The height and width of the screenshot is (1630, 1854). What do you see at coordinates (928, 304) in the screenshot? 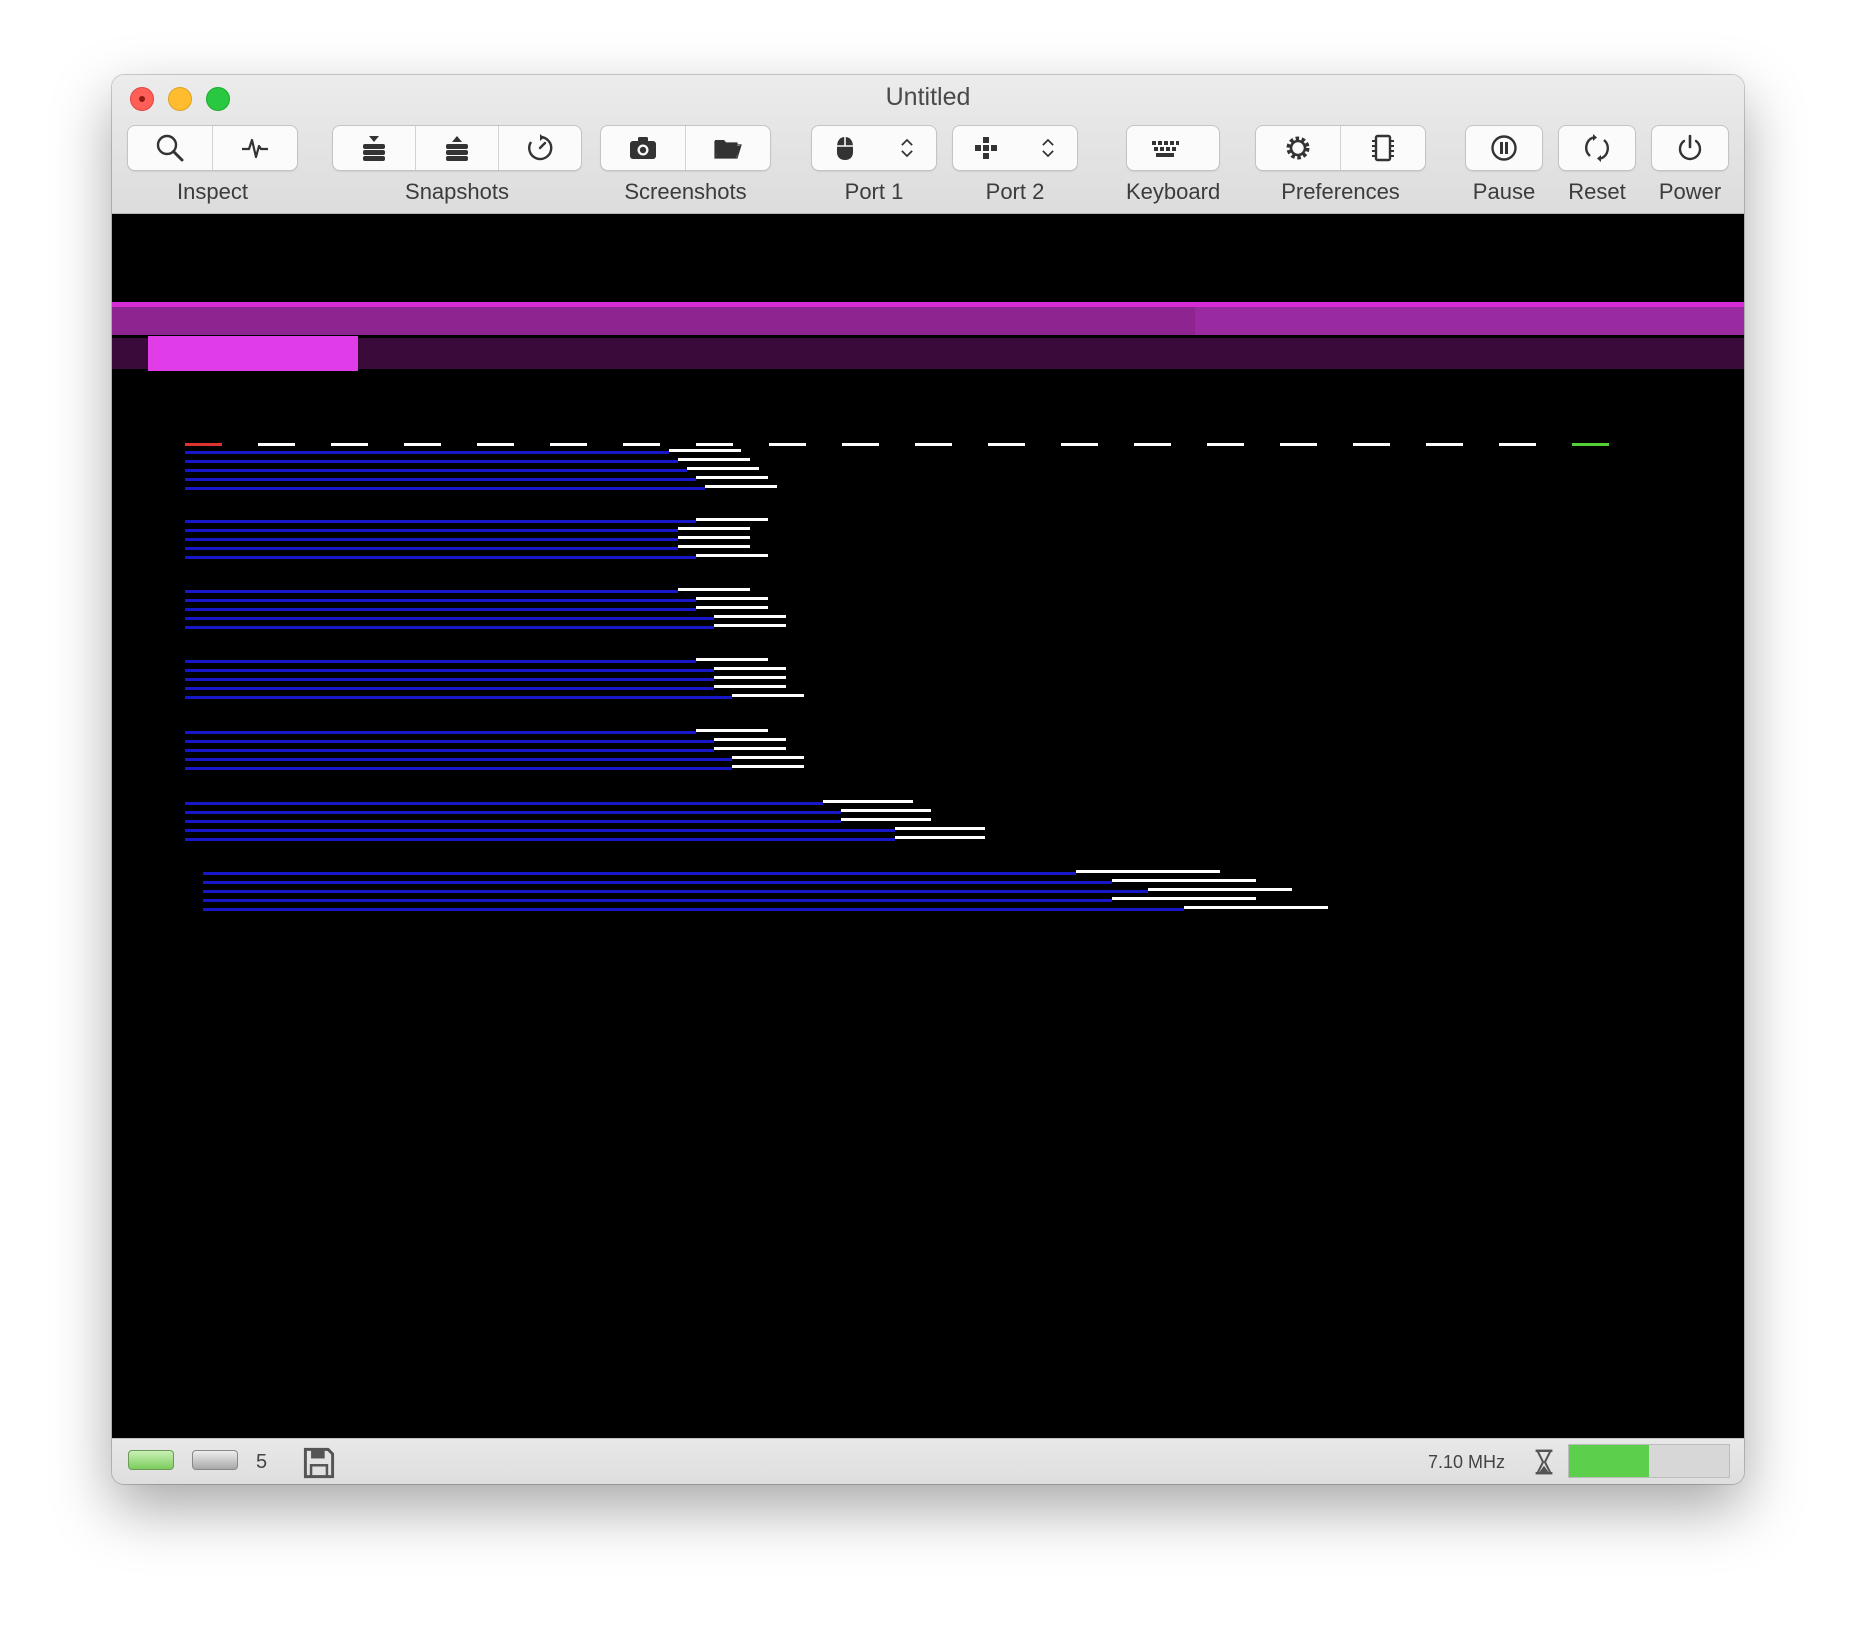
I see `border-magenta-line` at bounding box center [928, 304].